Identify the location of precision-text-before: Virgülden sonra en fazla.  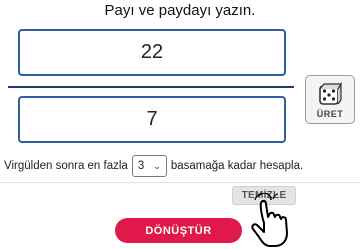
(66, 166).